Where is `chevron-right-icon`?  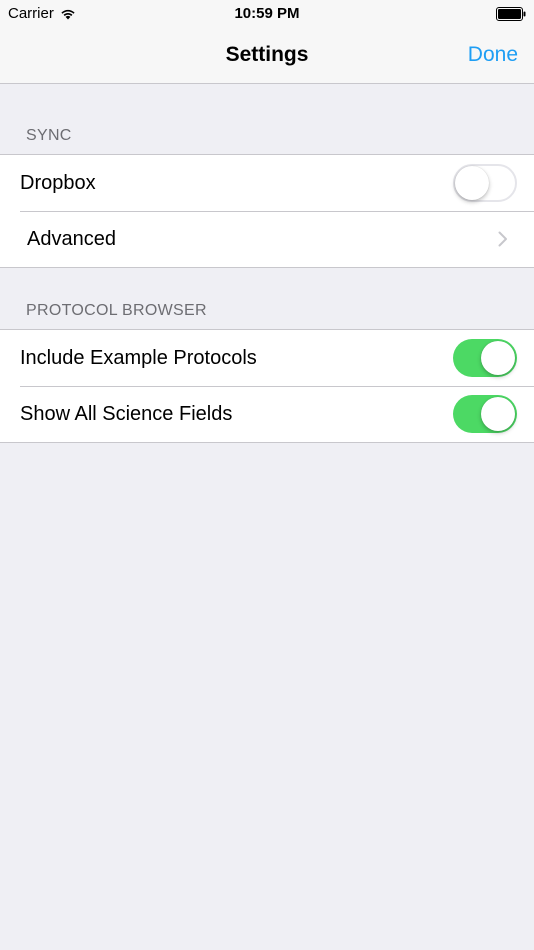 chevron-right-icon is located at coordinates (502, 239).